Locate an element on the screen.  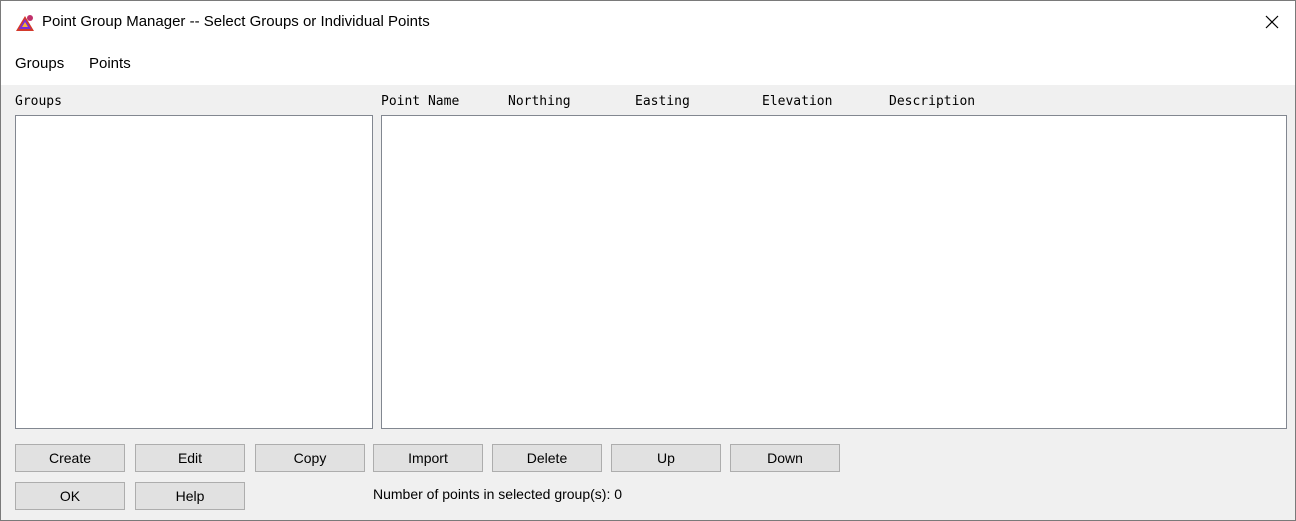
app-logo-icon is located at coordinates (25, 23).